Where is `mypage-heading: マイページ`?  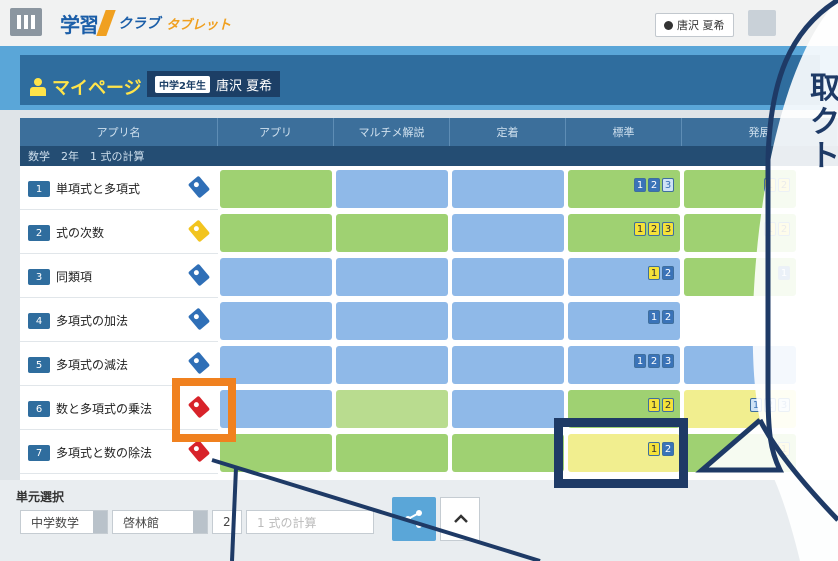
mypage-heading: マイページ is located at coordinates (86, 87).